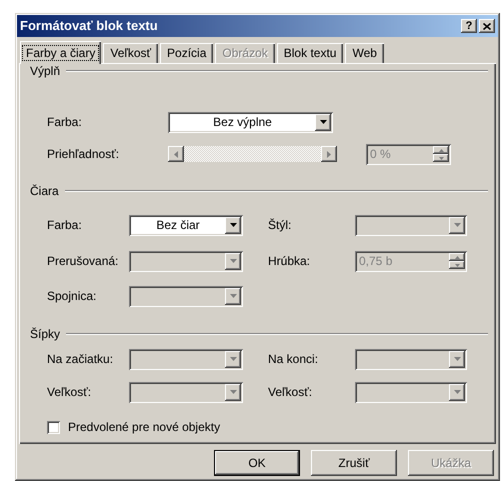 This screenshot has width=501, height=481. What do you see at coordinates (89, 26) in the screenshot?
I see `window-title: Formátovať blok textu` at bounding box center [89, 26].